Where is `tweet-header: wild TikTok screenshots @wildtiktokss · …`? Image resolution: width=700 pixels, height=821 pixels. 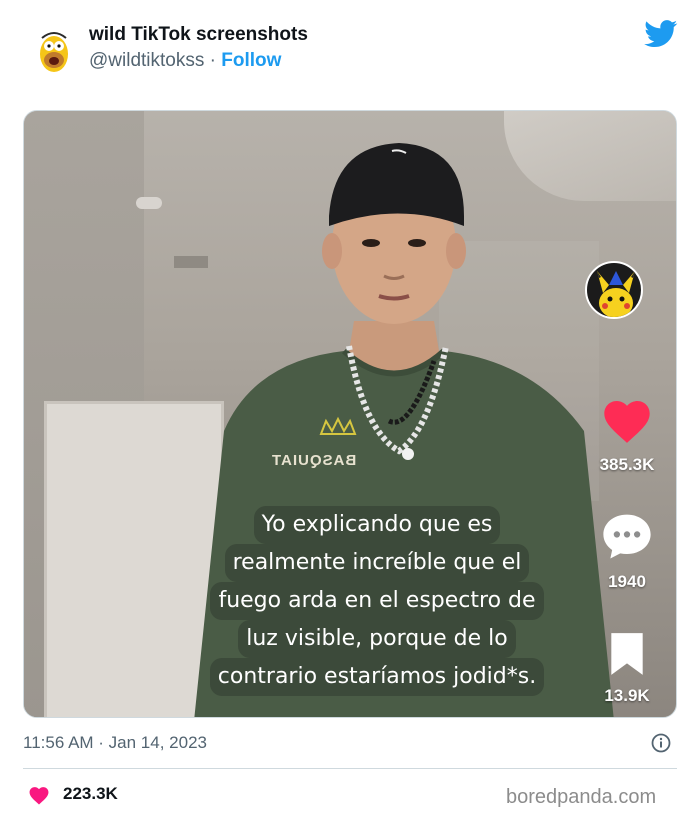
tweet-header: wild TikTok screenshots @wildtiktokss · … is located at coordinates (350, 50).